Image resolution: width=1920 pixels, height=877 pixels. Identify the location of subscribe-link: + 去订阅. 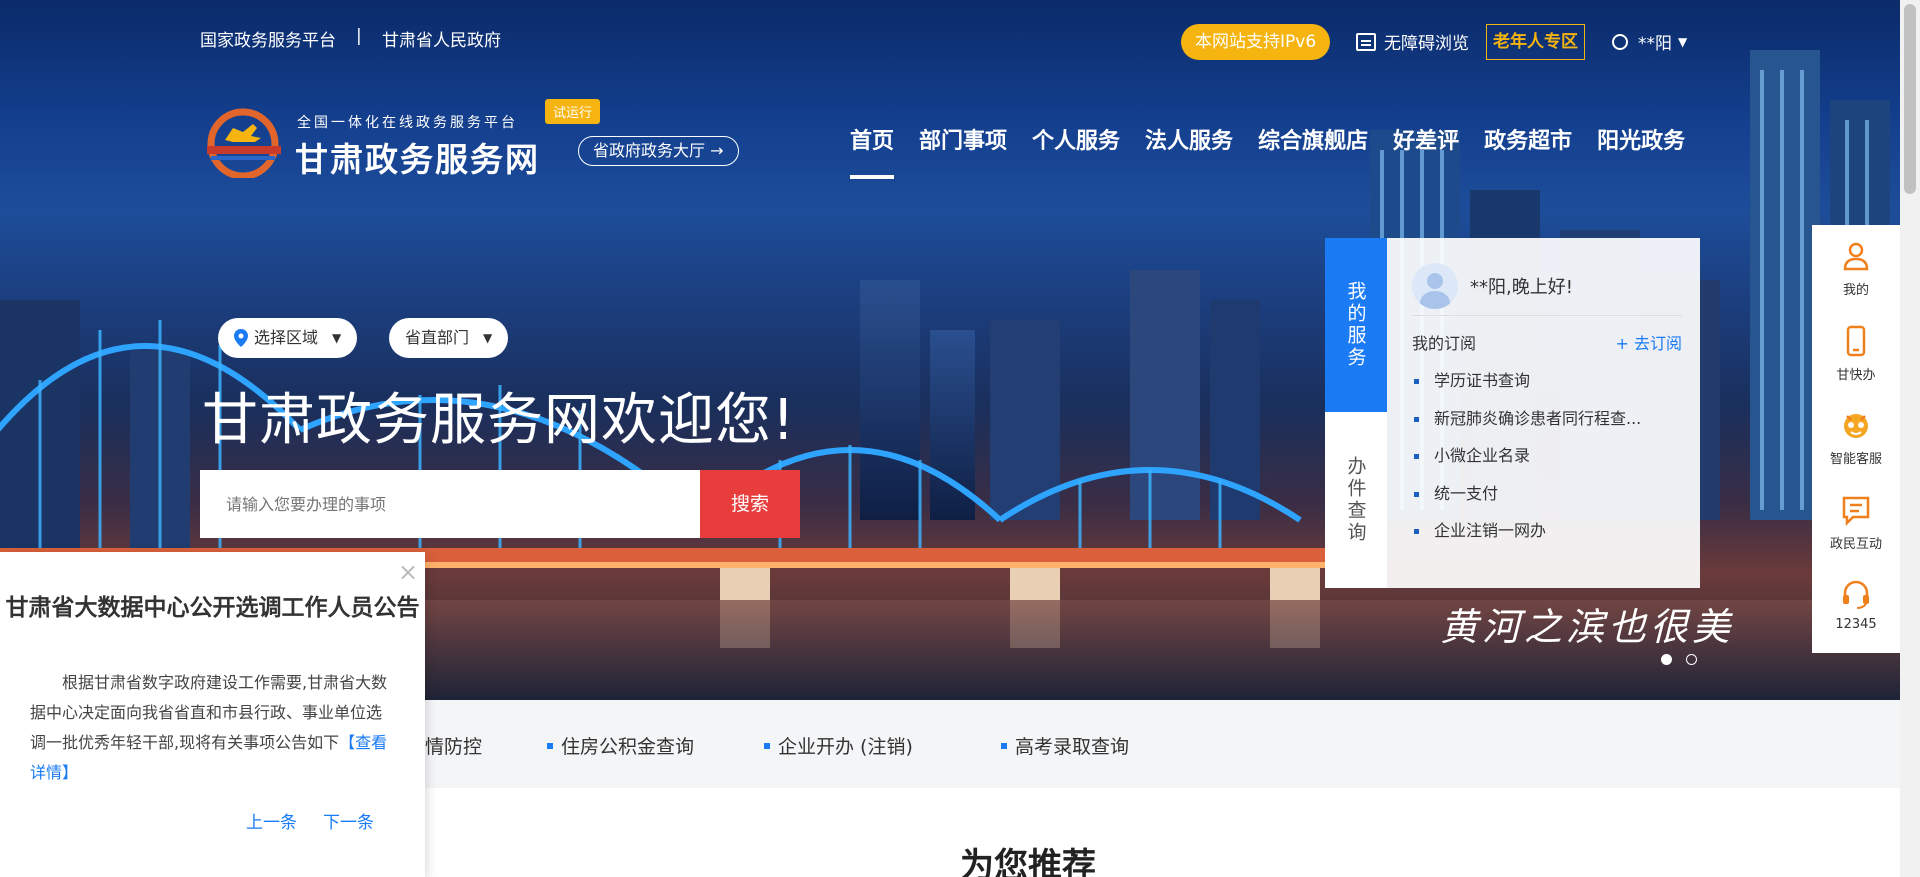
(1649, 342).